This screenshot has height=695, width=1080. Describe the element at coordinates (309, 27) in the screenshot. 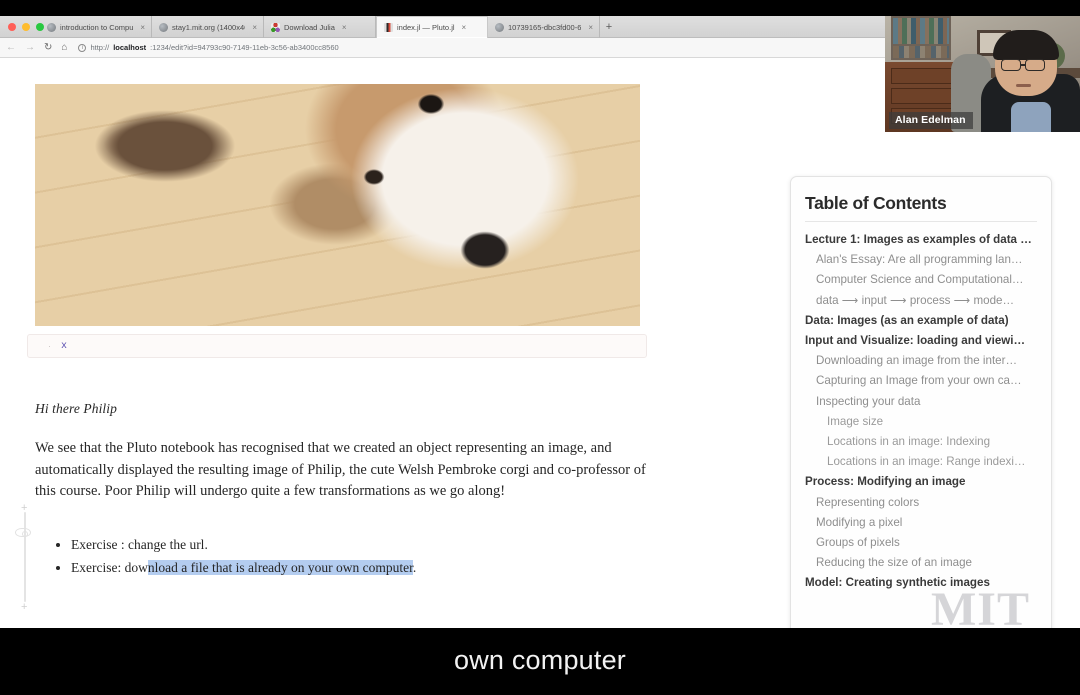

I see `tab-title: Download Julia` at that location.